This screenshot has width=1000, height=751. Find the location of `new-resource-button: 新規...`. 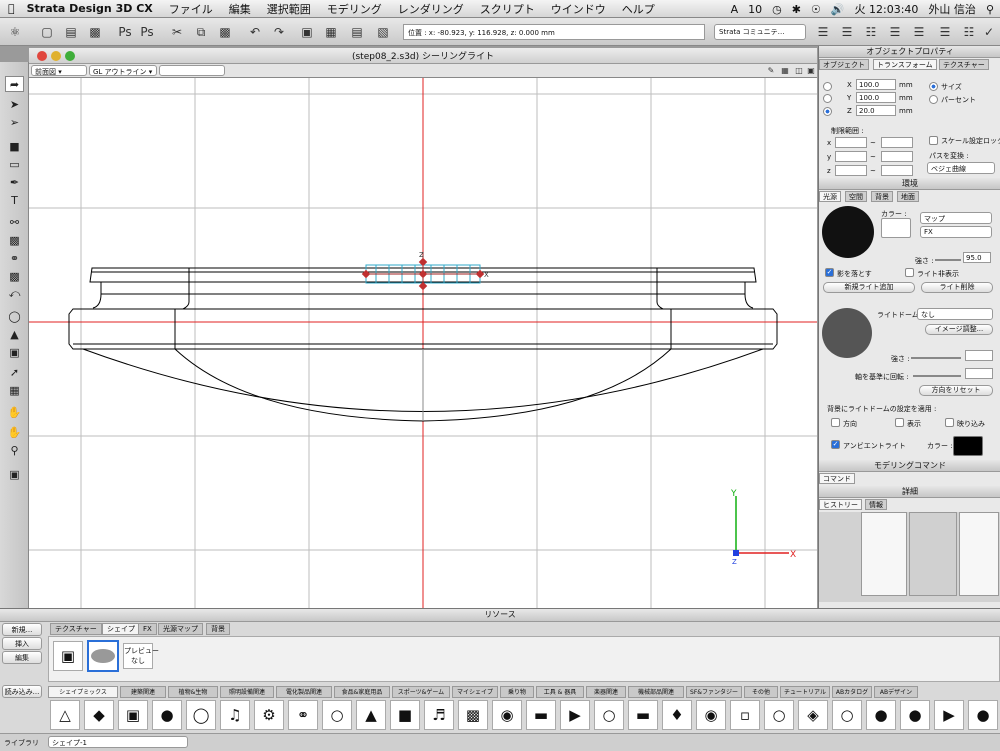

new-resource-button: 新規... is located at coordinates (22, 629).